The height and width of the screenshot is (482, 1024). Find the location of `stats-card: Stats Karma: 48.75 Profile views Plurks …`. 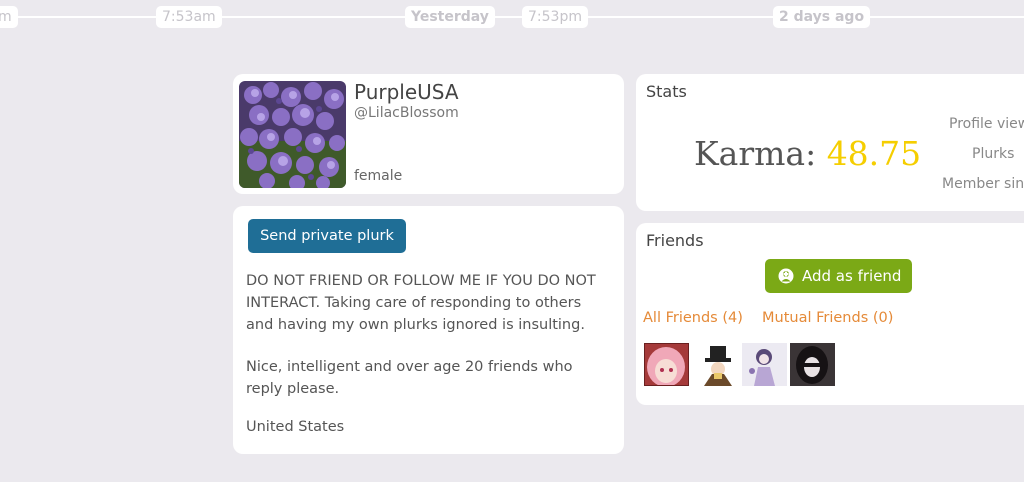

stats-card: Stats Karma: 48.75 Profile views Plurks … is located at coordinates (830, 142).